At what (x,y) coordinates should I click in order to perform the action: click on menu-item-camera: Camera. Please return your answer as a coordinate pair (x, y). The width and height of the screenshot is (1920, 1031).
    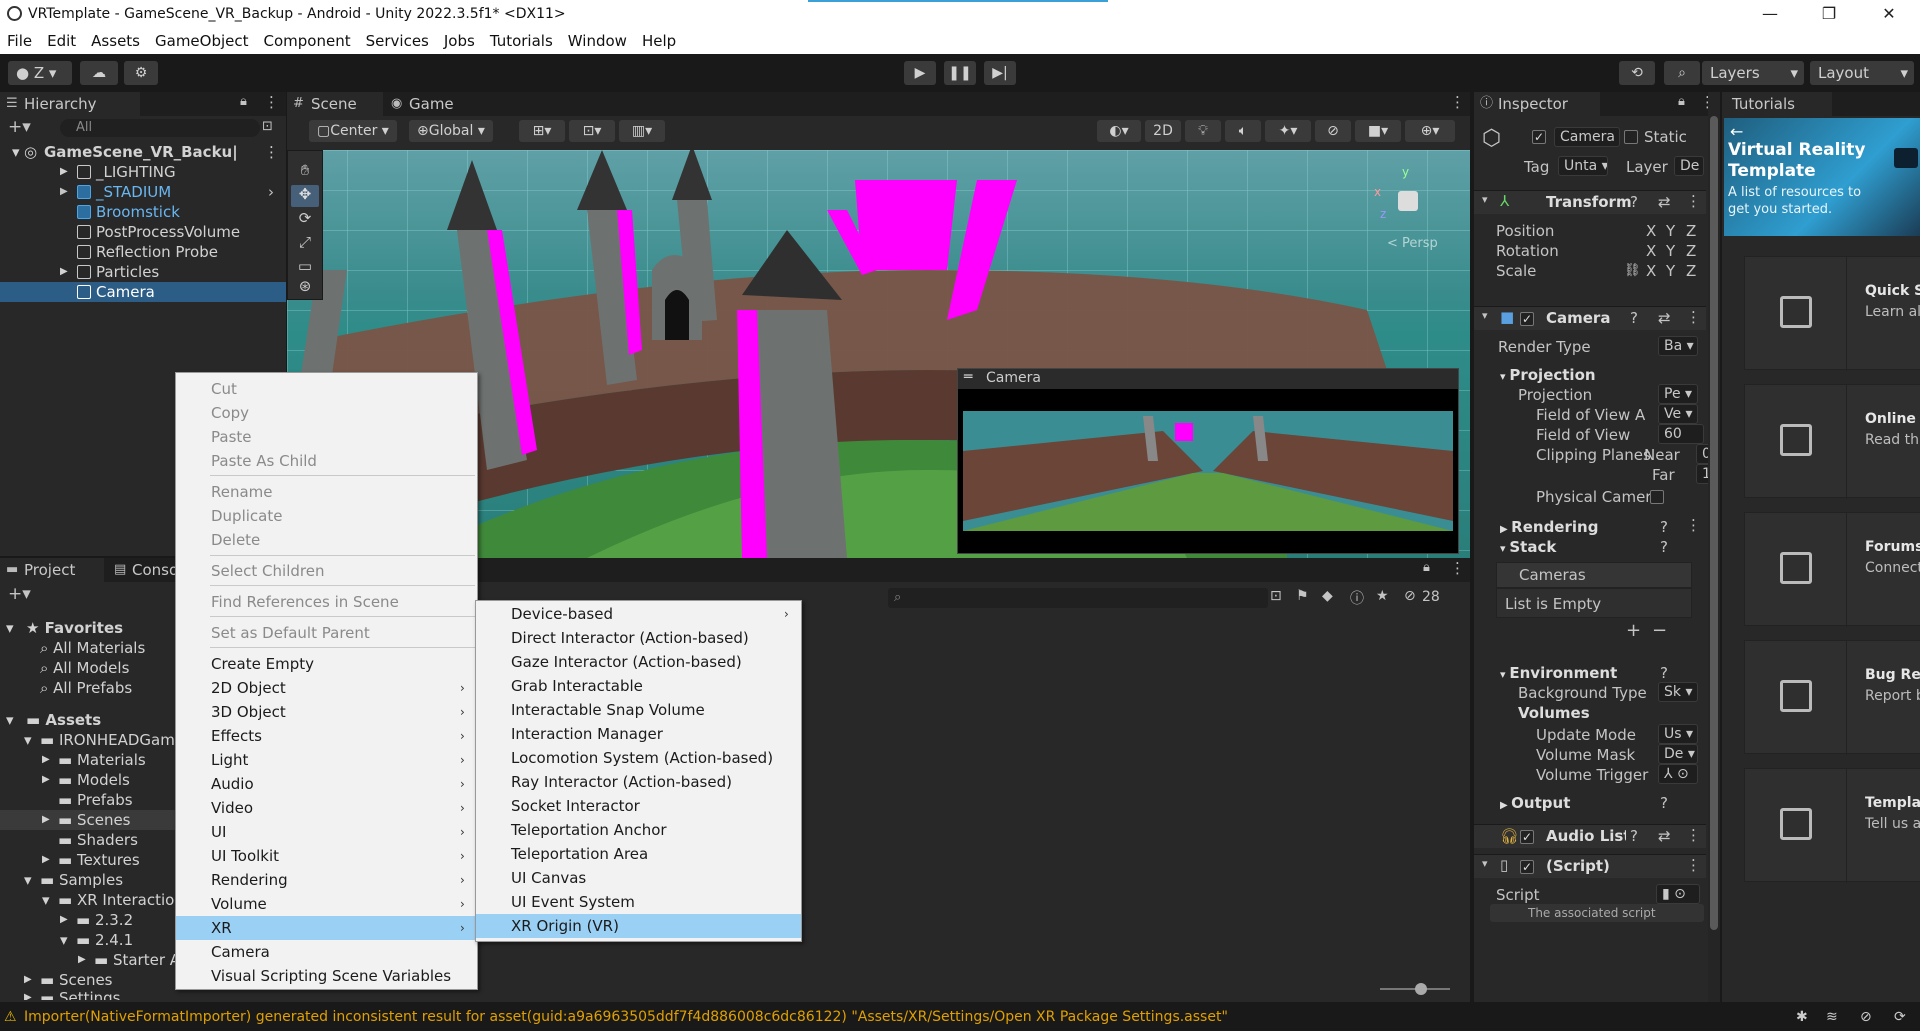
    Looking at the image, I should click on (326, 952).